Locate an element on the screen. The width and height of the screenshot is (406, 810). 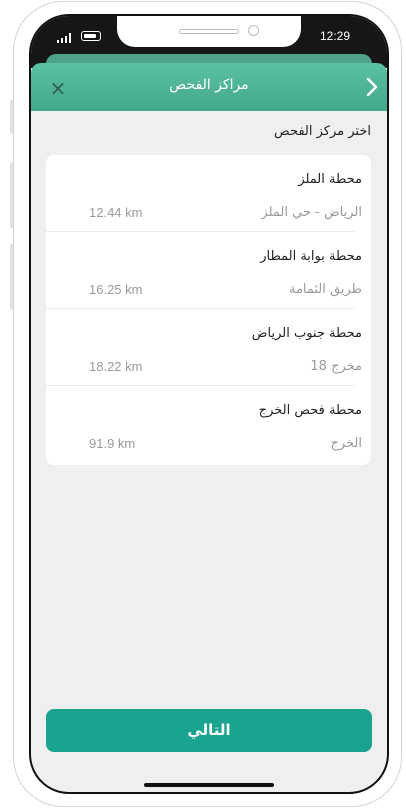
station-location: الخرج is located at coordinates (346, 443).